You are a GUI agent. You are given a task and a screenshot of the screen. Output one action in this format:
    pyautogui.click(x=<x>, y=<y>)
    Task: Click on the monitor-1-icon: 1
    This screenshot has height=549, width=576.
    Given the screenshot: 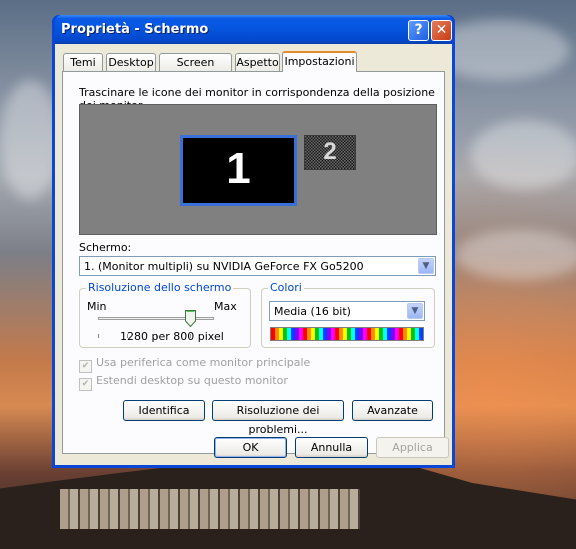 What is the action you would take?
    pyautogui.click(x=238, y=170)
    